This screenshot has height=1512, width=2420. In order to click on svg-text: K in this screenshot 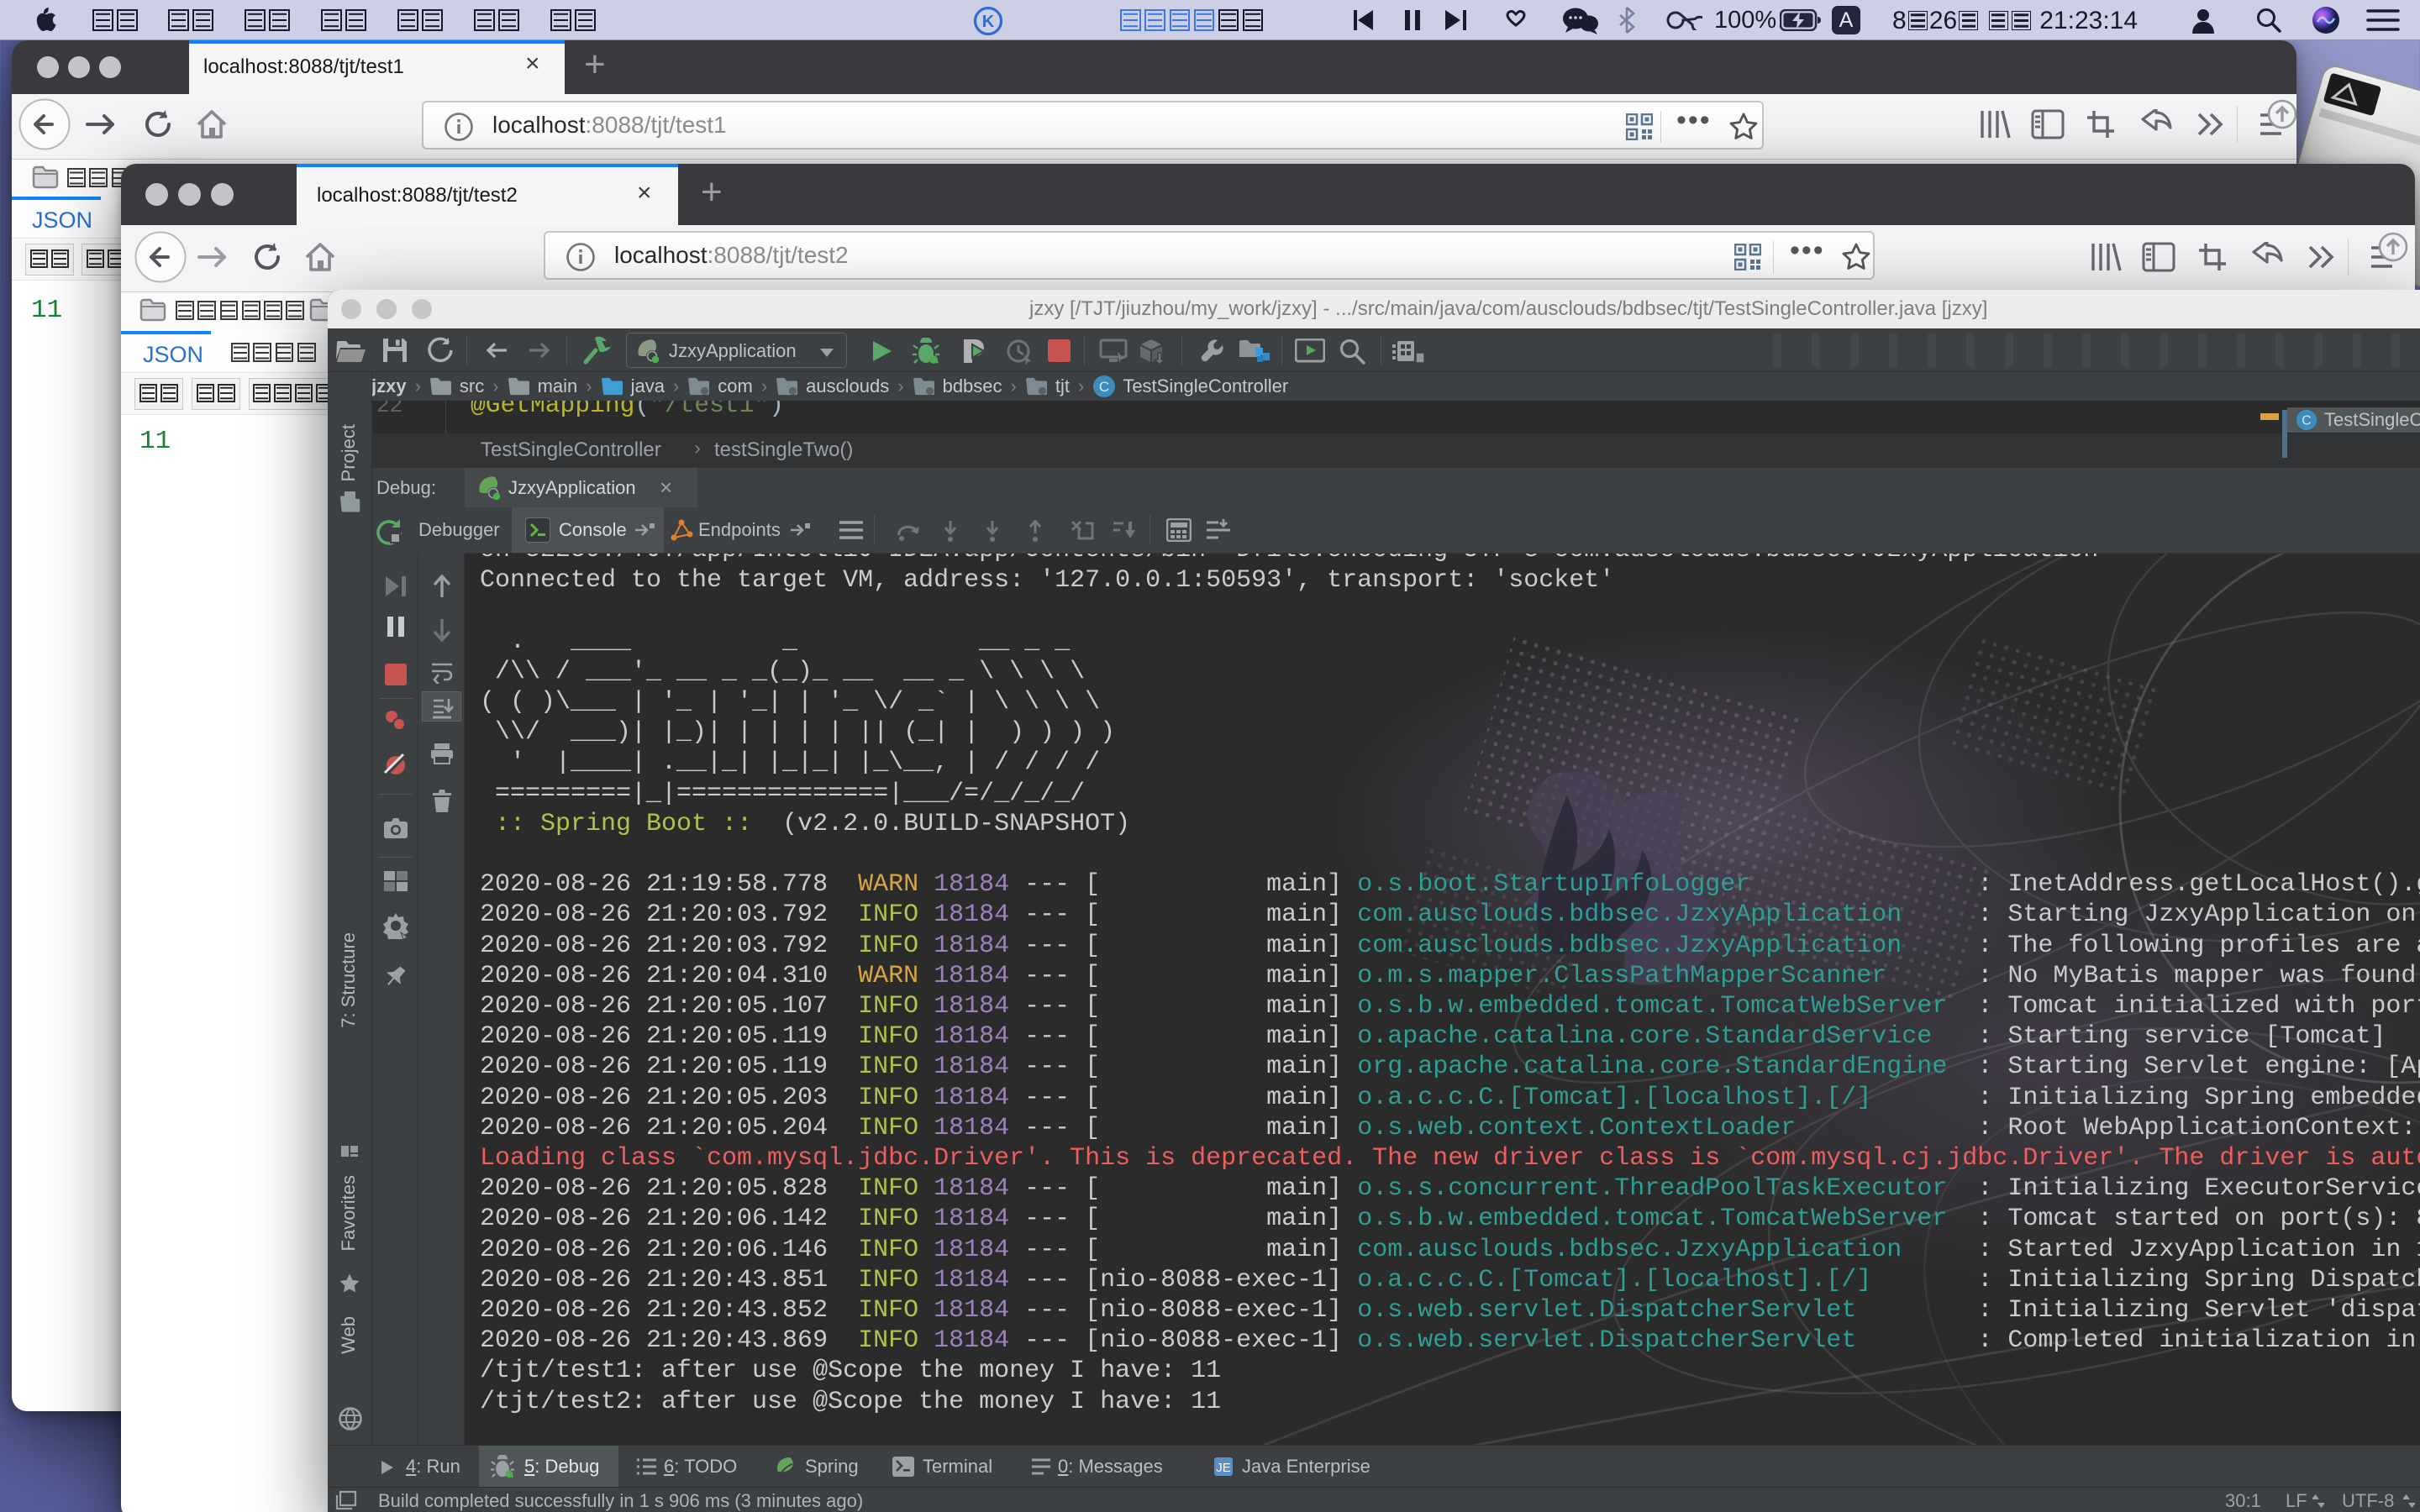, I will do `click(989, 22)`.